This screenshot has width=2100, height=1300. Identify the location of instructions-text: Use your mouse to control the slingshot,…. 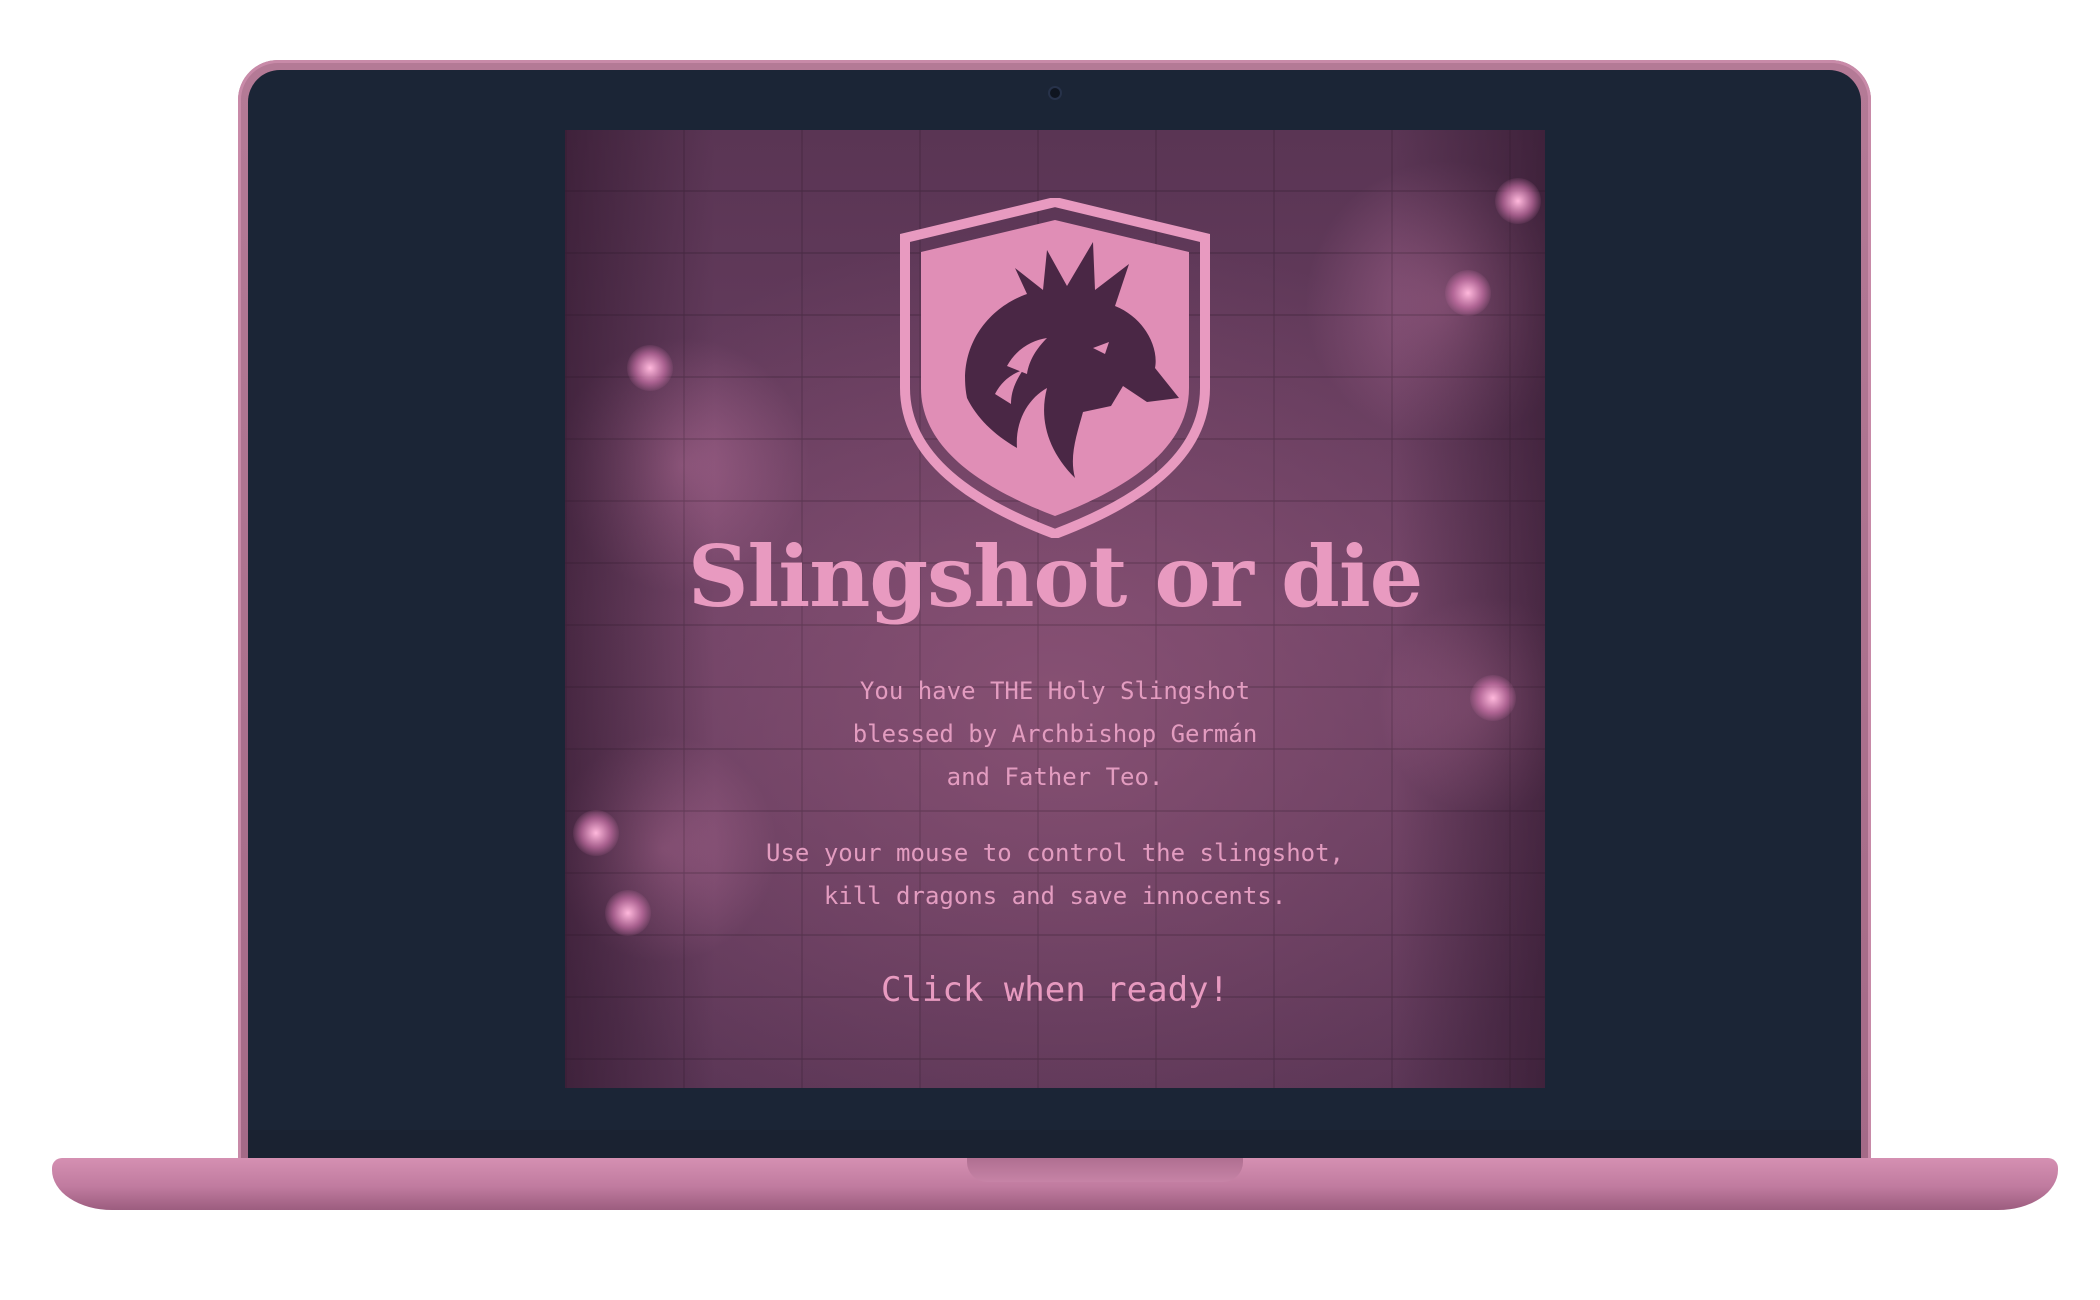
(1055, 875).